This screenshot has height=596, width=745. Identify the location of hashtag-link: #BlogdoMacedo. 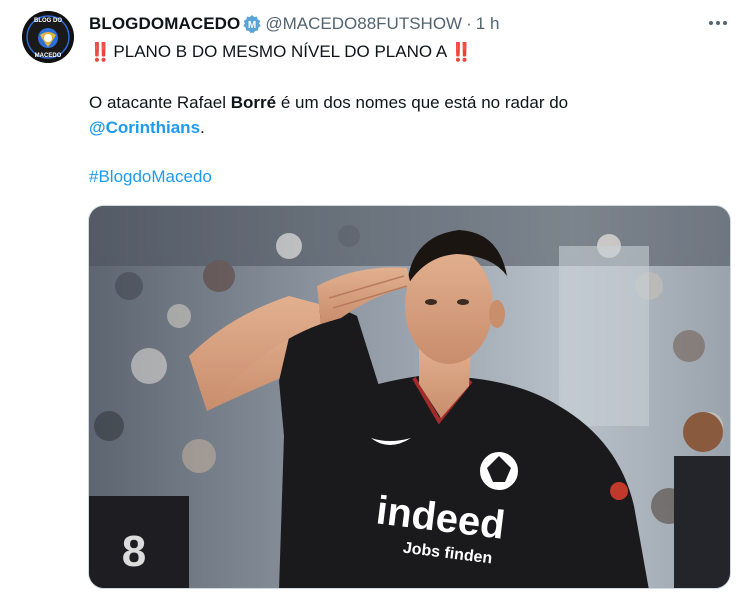
(150, 176).